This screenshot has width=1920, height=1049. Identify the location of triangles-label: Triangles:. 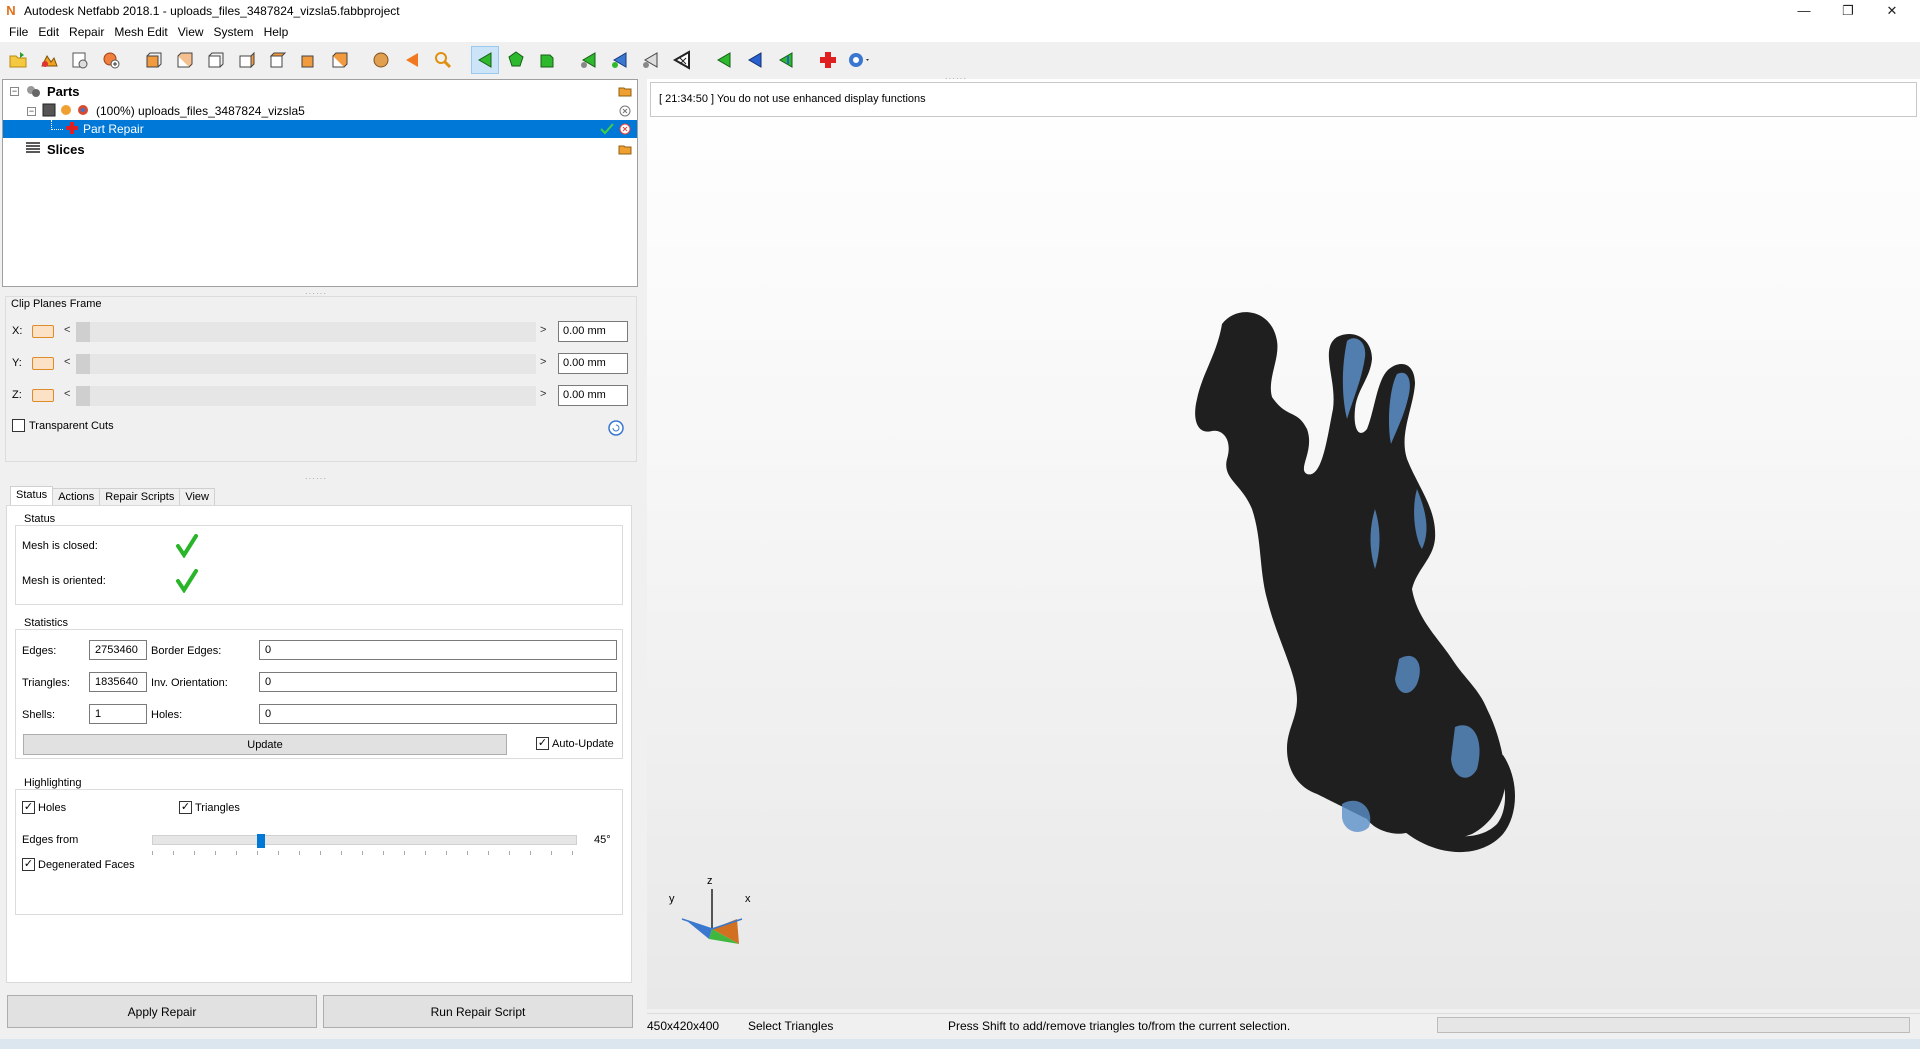
(46, 683).